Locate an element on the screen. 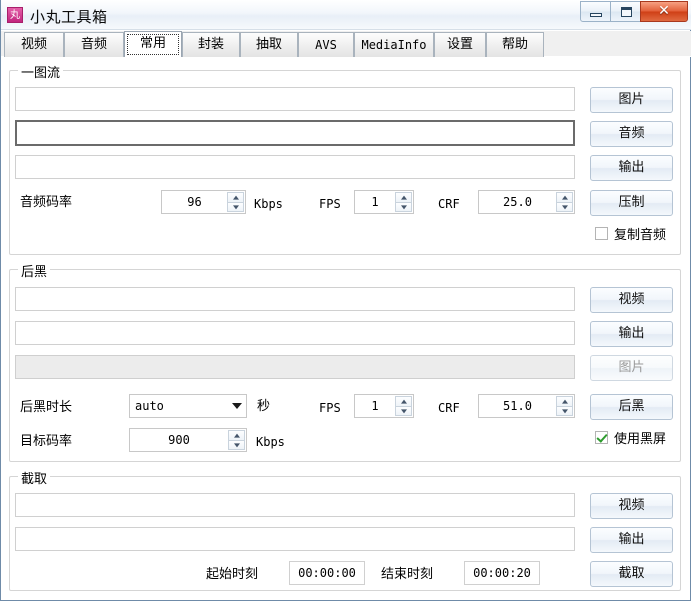 The height and width of the screenshot is (601, 691). onepic-audio-bitrate-up-button is located at coordinates (235, 197).